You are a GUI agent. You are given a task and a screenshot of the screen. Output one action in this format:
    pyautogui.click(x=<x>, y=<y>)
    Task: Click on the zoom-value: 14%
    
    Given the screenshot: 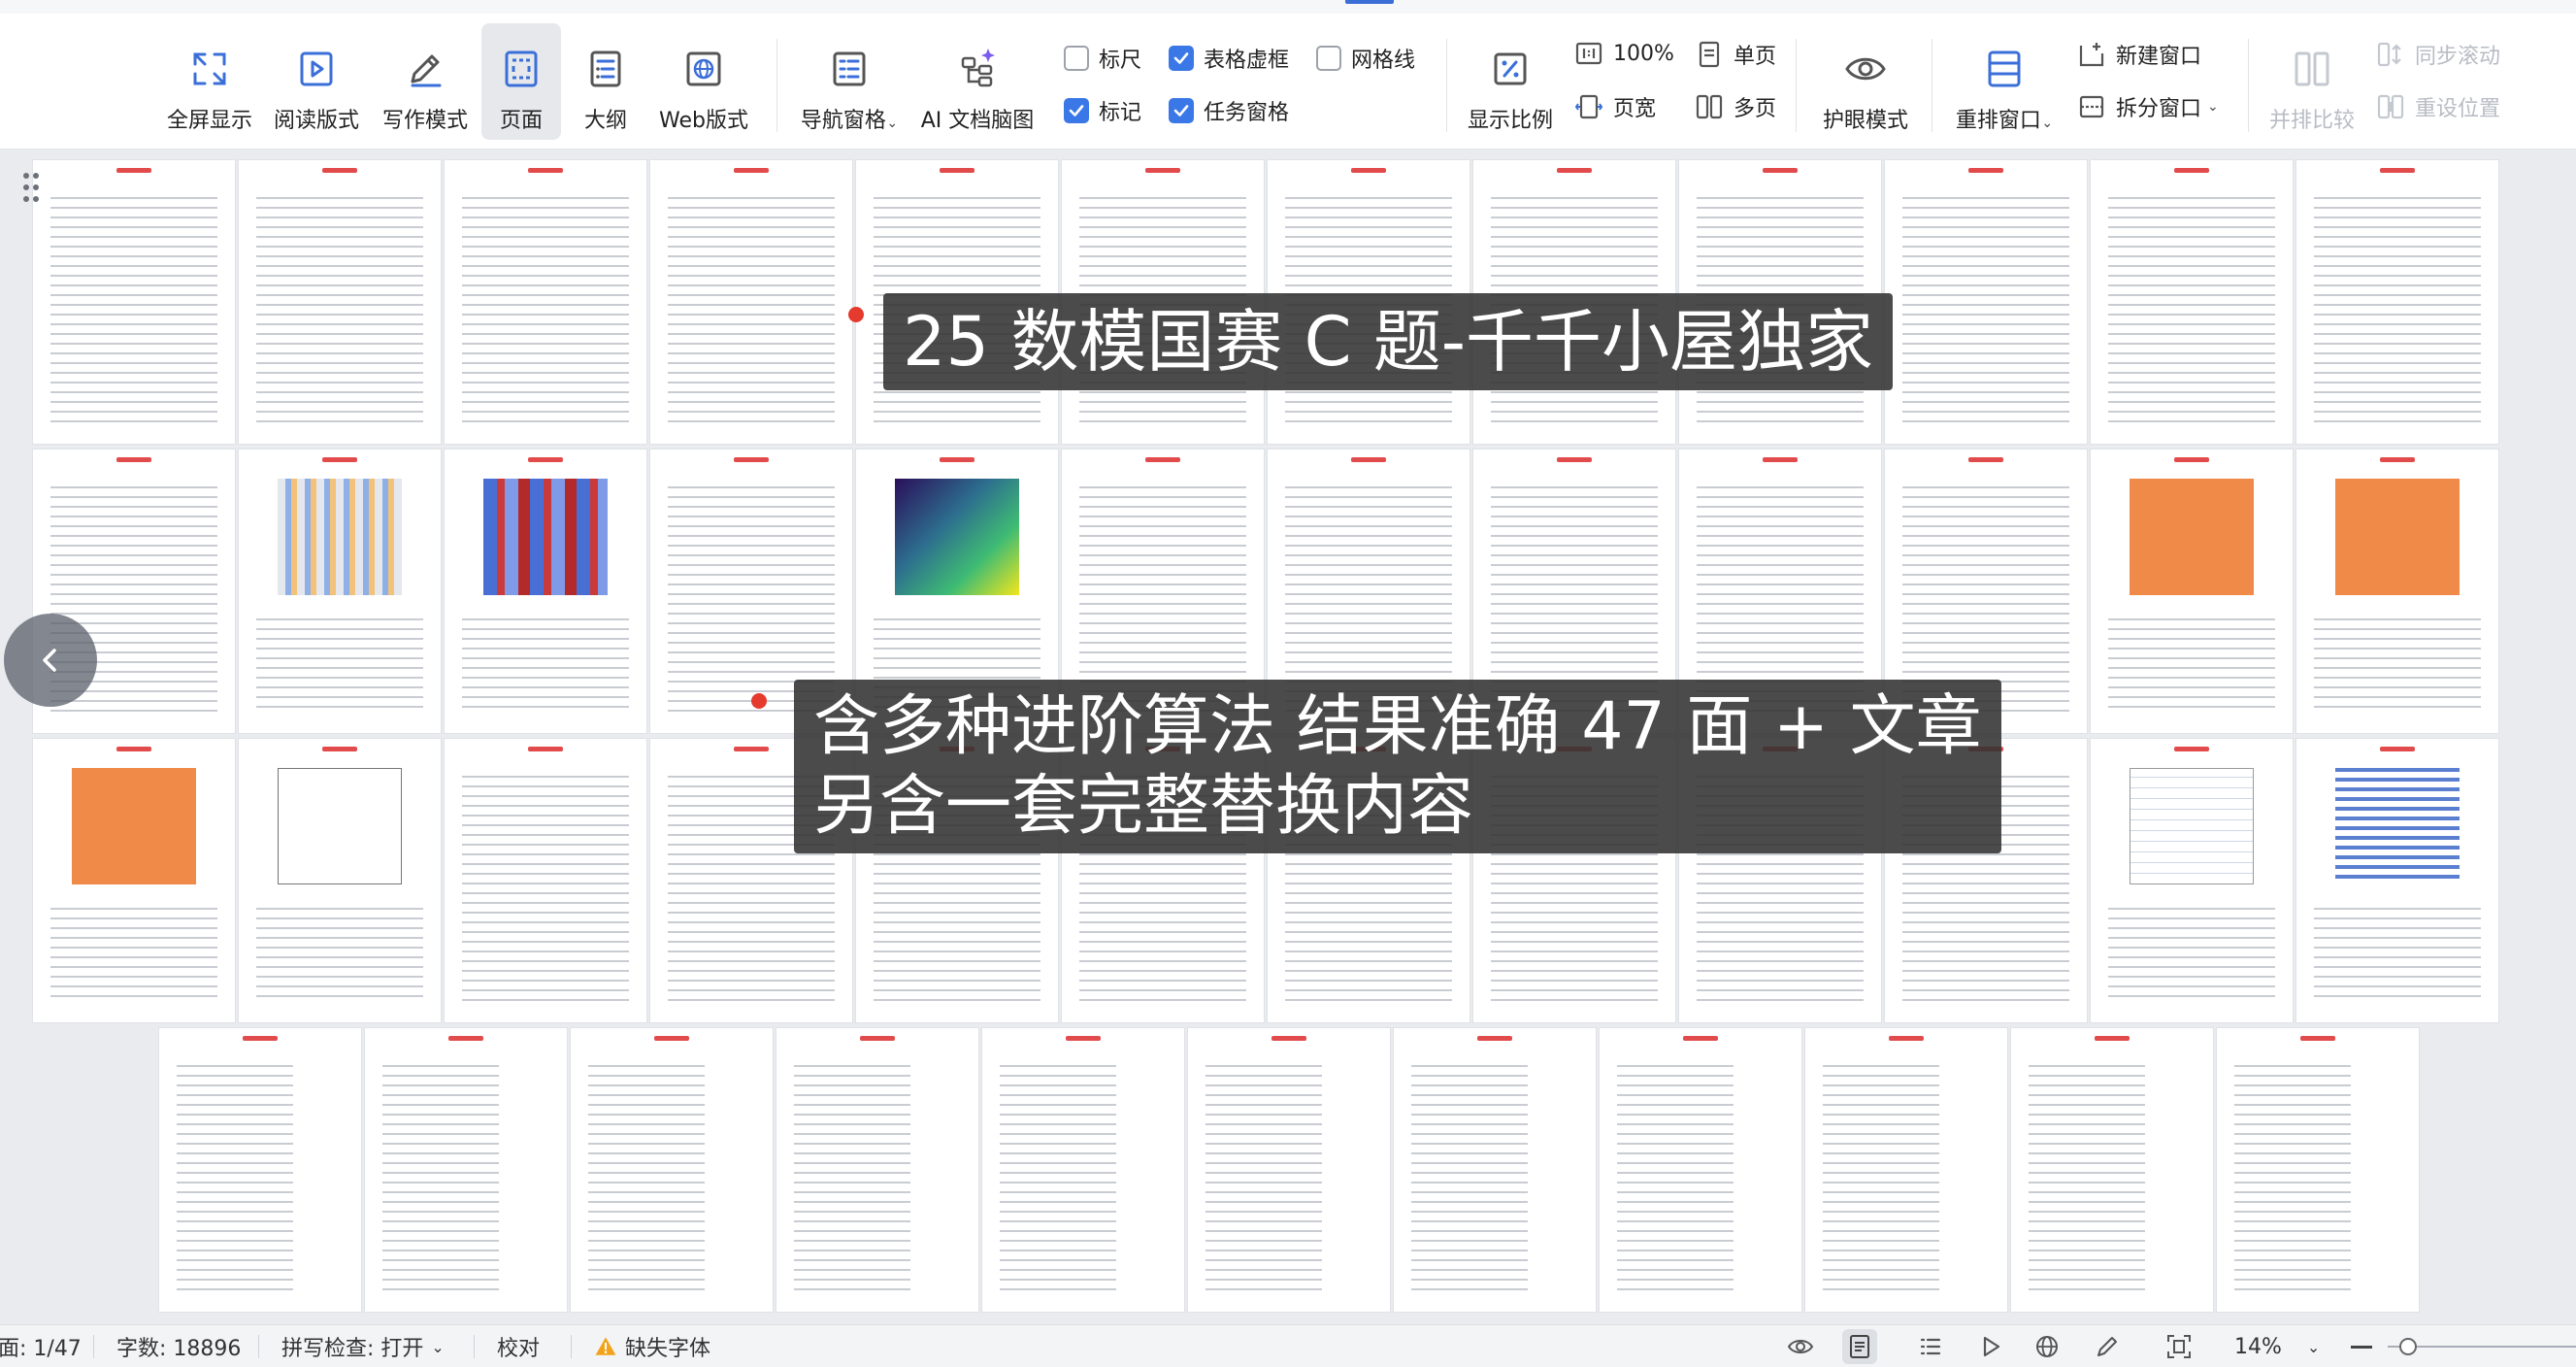 What is the action you would take?
    pyautogui.click(x=2258, y=1346)
    